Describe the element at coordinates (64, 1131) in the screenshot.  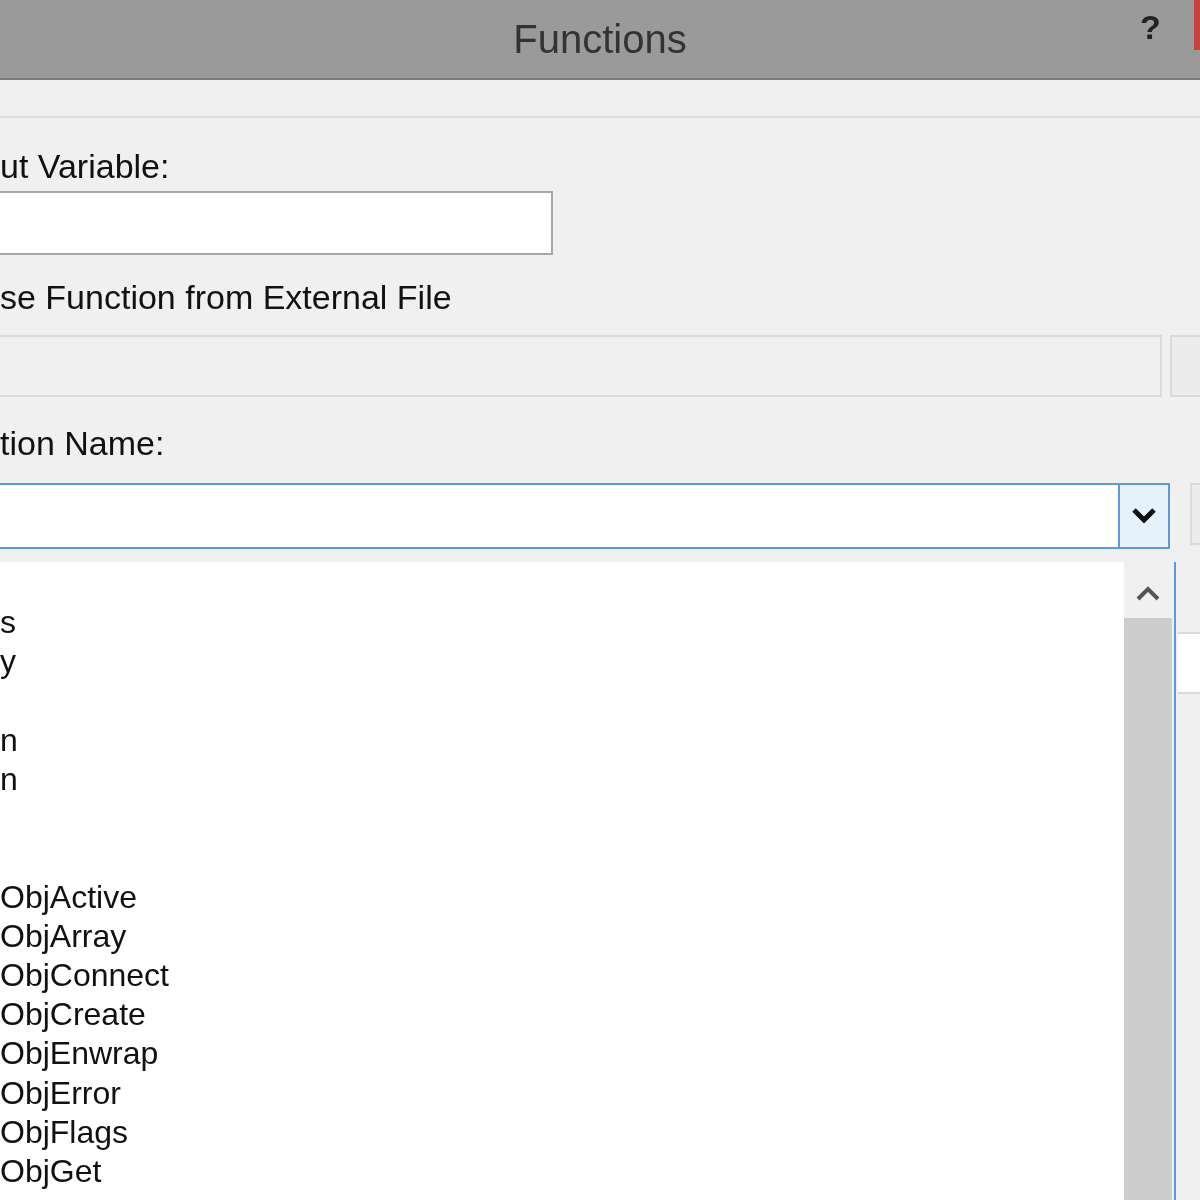
I see `list-item: ObjFlags` at that location.